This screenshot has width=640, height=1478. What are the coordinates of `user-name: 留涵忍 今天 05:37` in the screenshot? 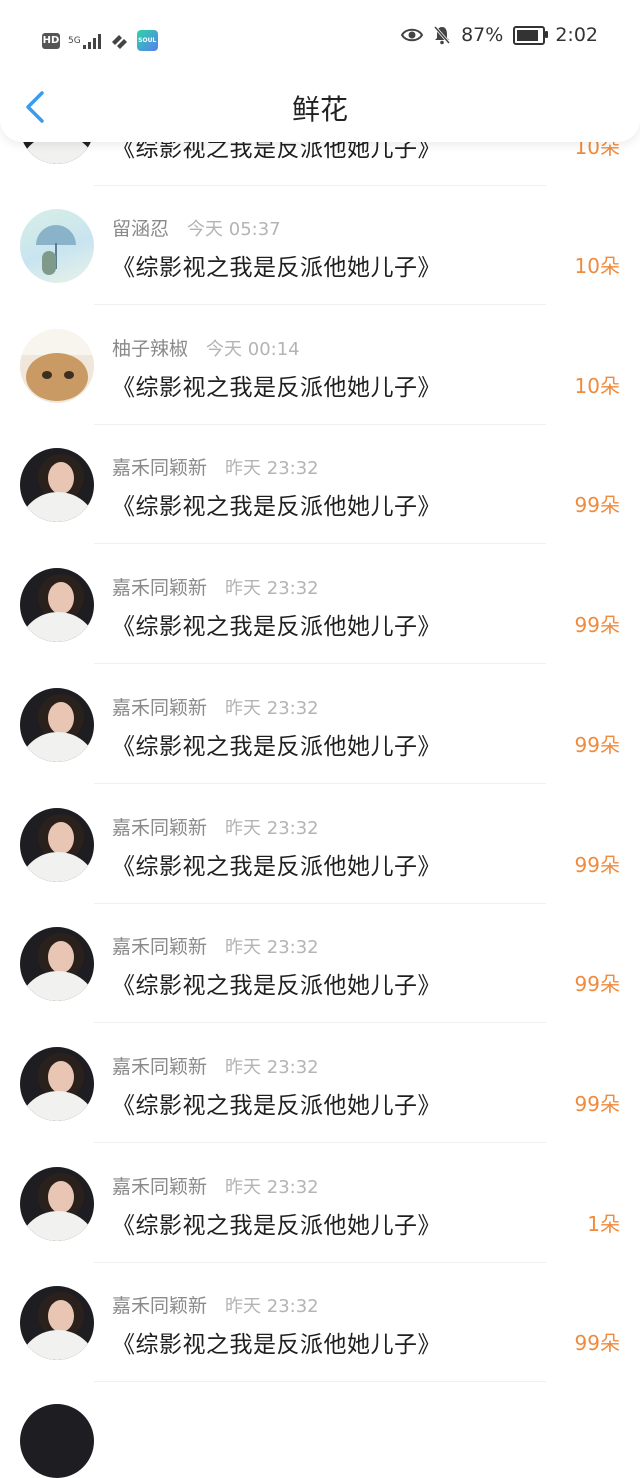 It's located at (196, 227).